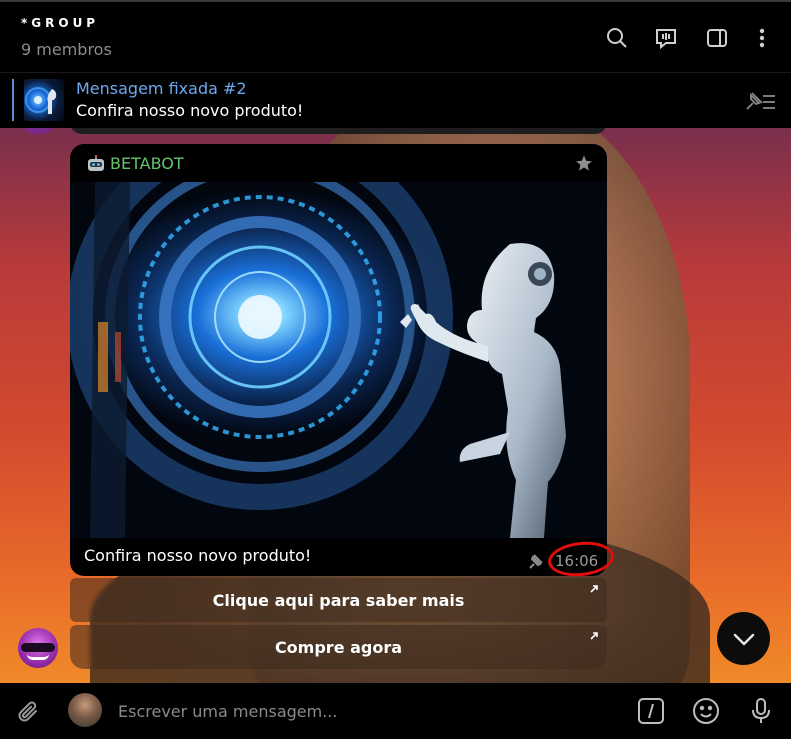  What do you see at coordinates (38, 131) in the screenshot?
I see `previous-avatar` at bounding box center [38, 131].